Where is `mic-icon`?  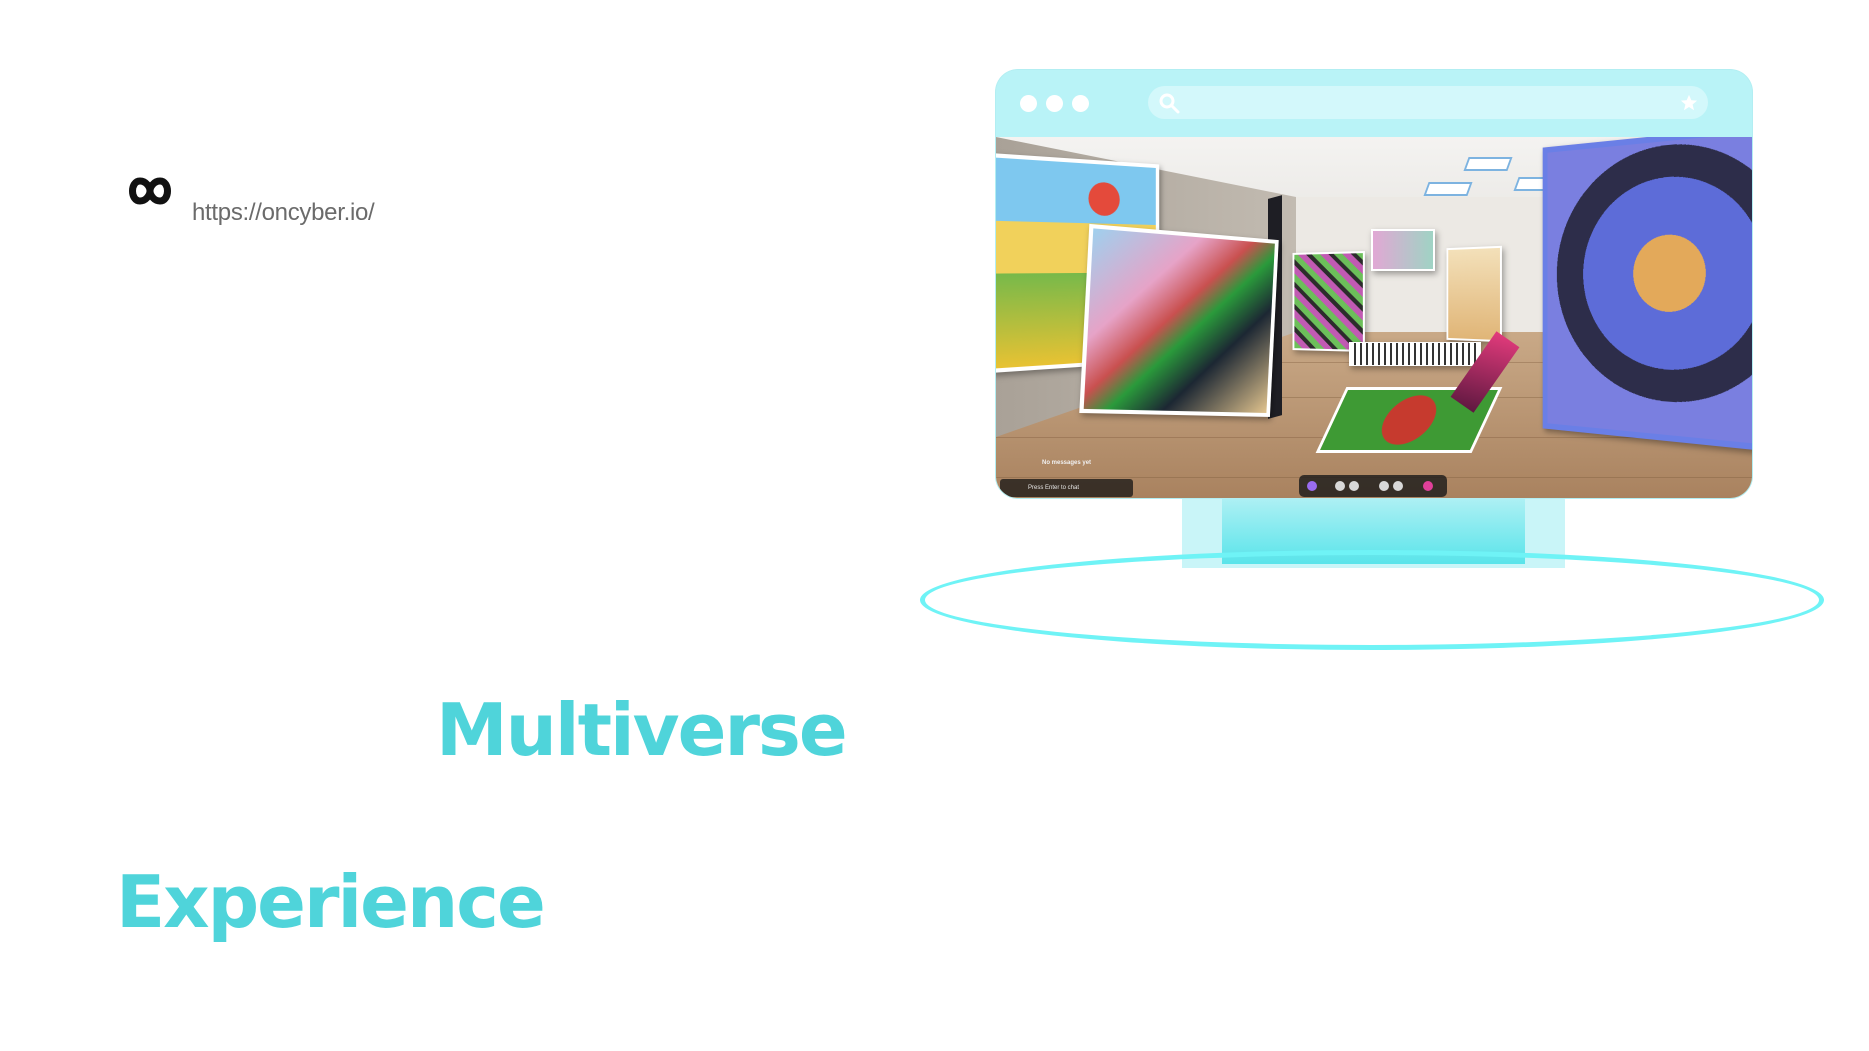
mic-icon is located at coordinates (1354, 486).